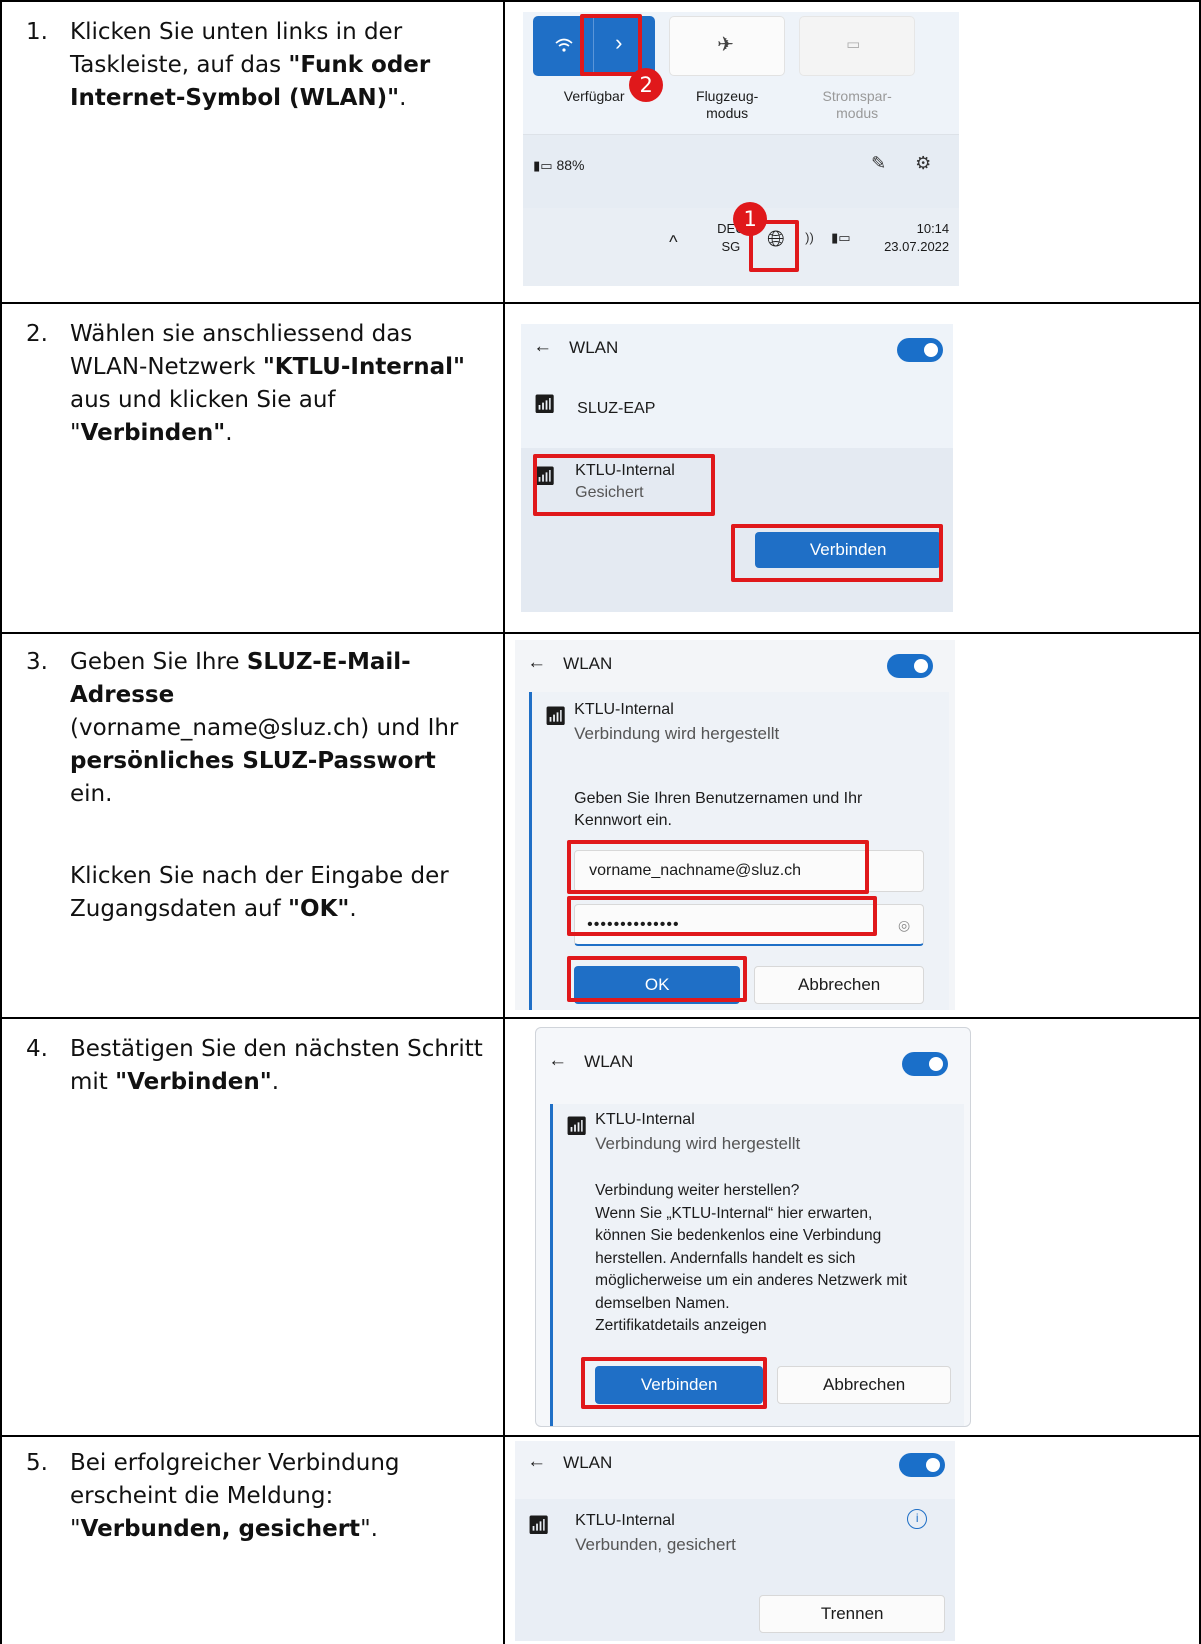 The image size is (1201, 1644). What do you see at coordinates (364, 367) in the screenshot?
I see `text-emphasis: "KTLU-Internal"` at bounding box center [364, 367].